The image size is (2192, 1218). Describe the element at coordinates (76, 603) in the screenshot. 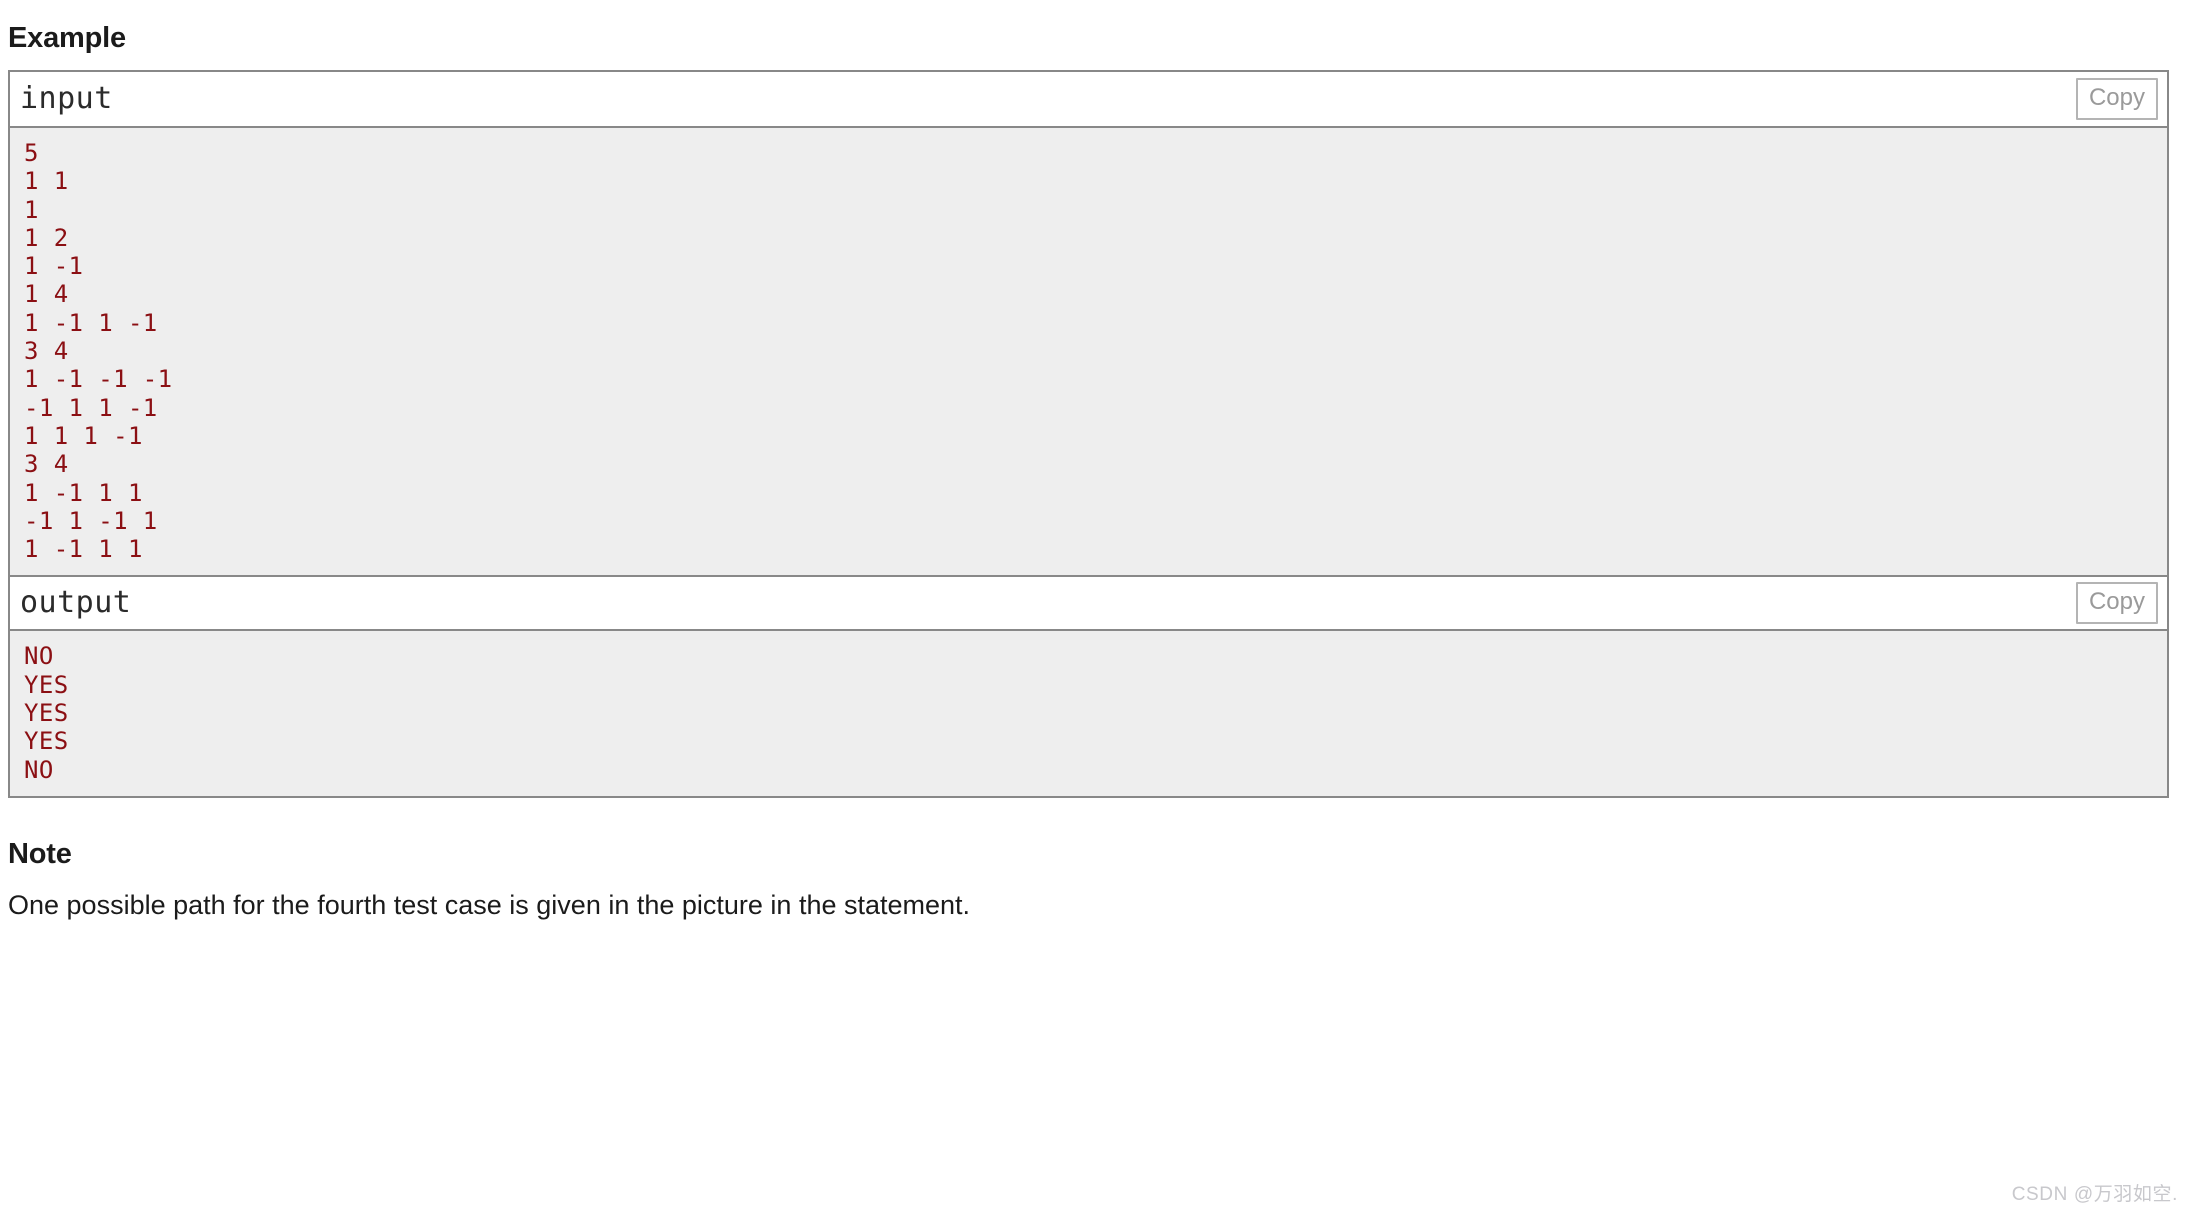

I see `output-block-title: output` at that location.